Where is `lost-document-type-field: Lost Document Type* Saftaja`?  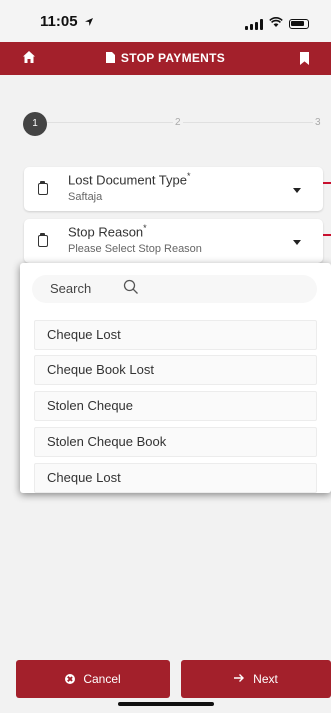
lost-document-type-field: Lost Document Type* Saftaja is located at coordinates (177, 189).